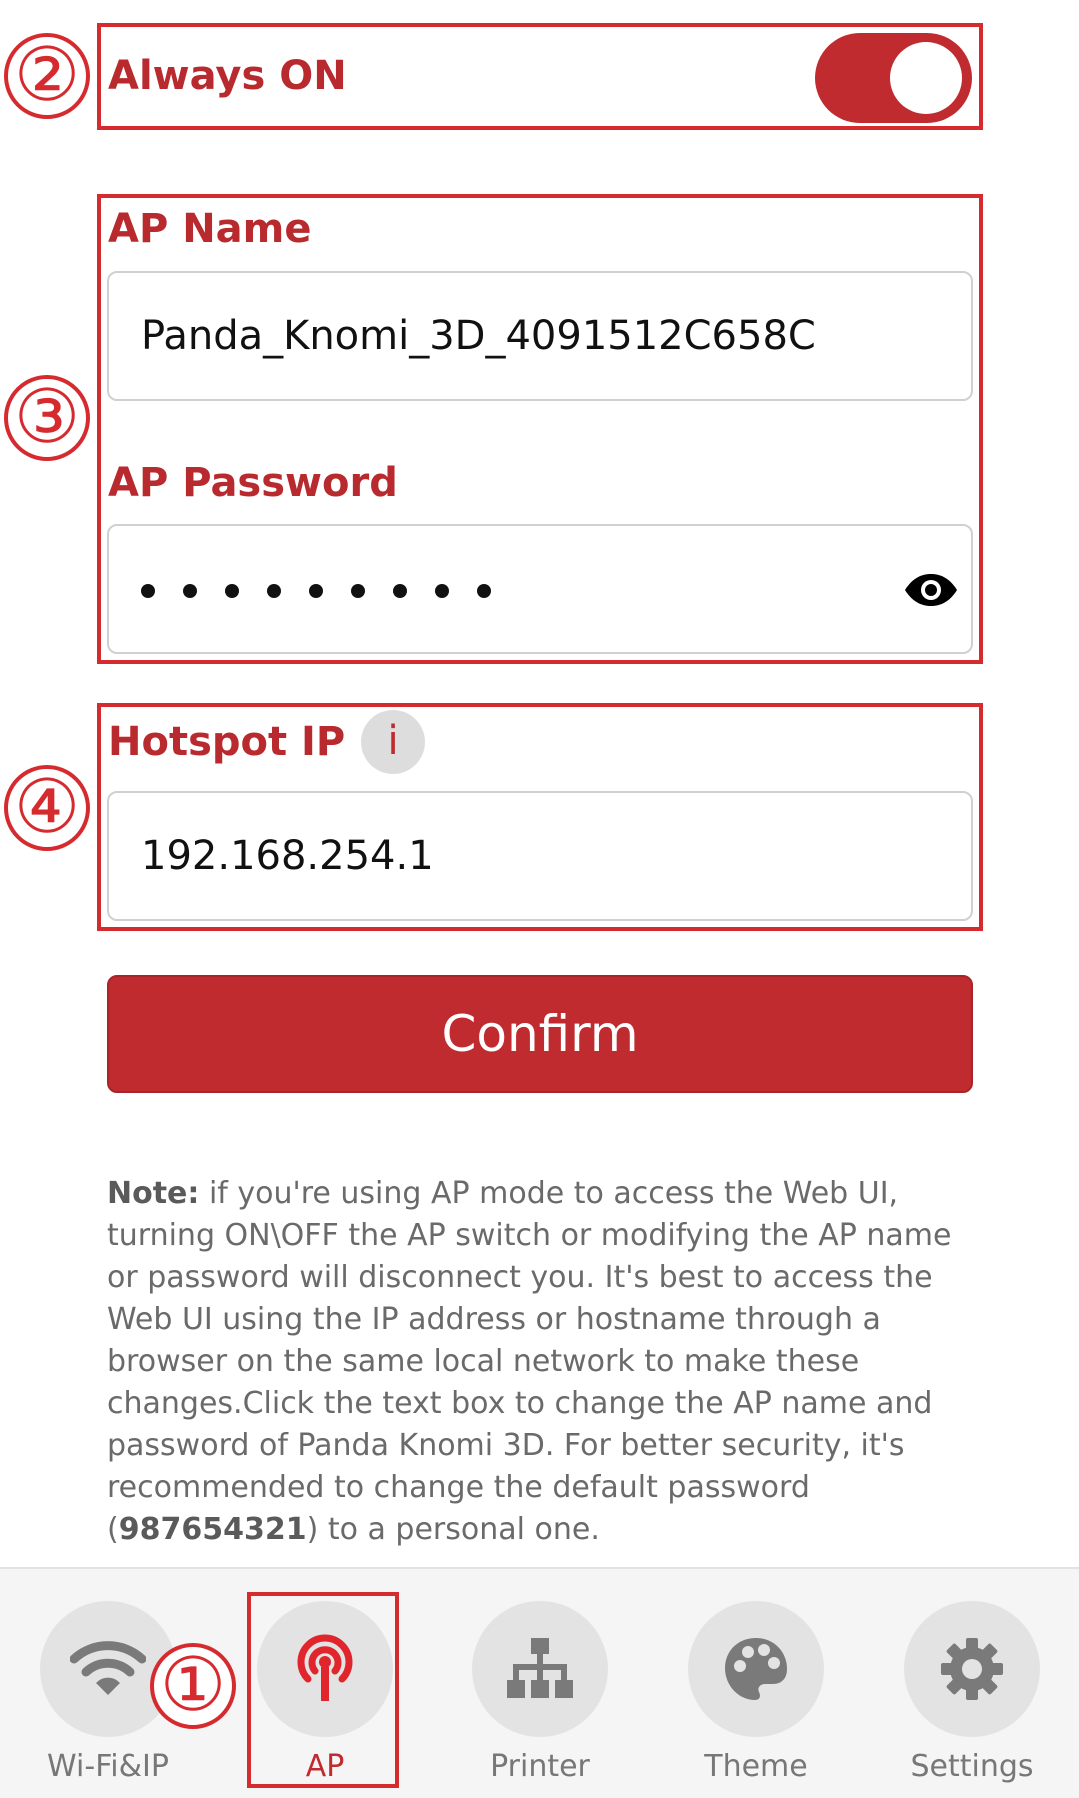 The width and height of the screenshot is (1079, 1798). What do you see at coordinates (931, 590) in the screenshot?
I see `show-password-eye-icon` at bounding box center [931, 590].